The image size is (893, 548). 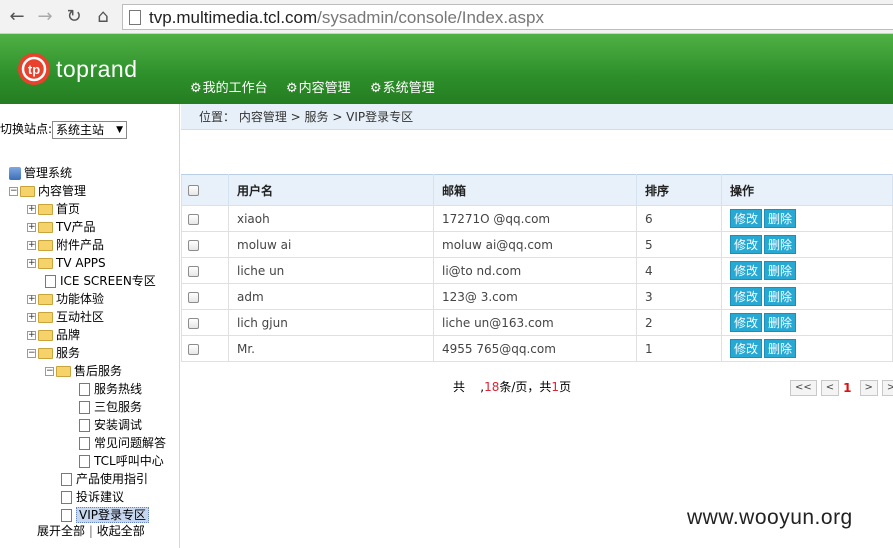 I want to click on tree-features: + 功能体验, so click(x=65, y=299).